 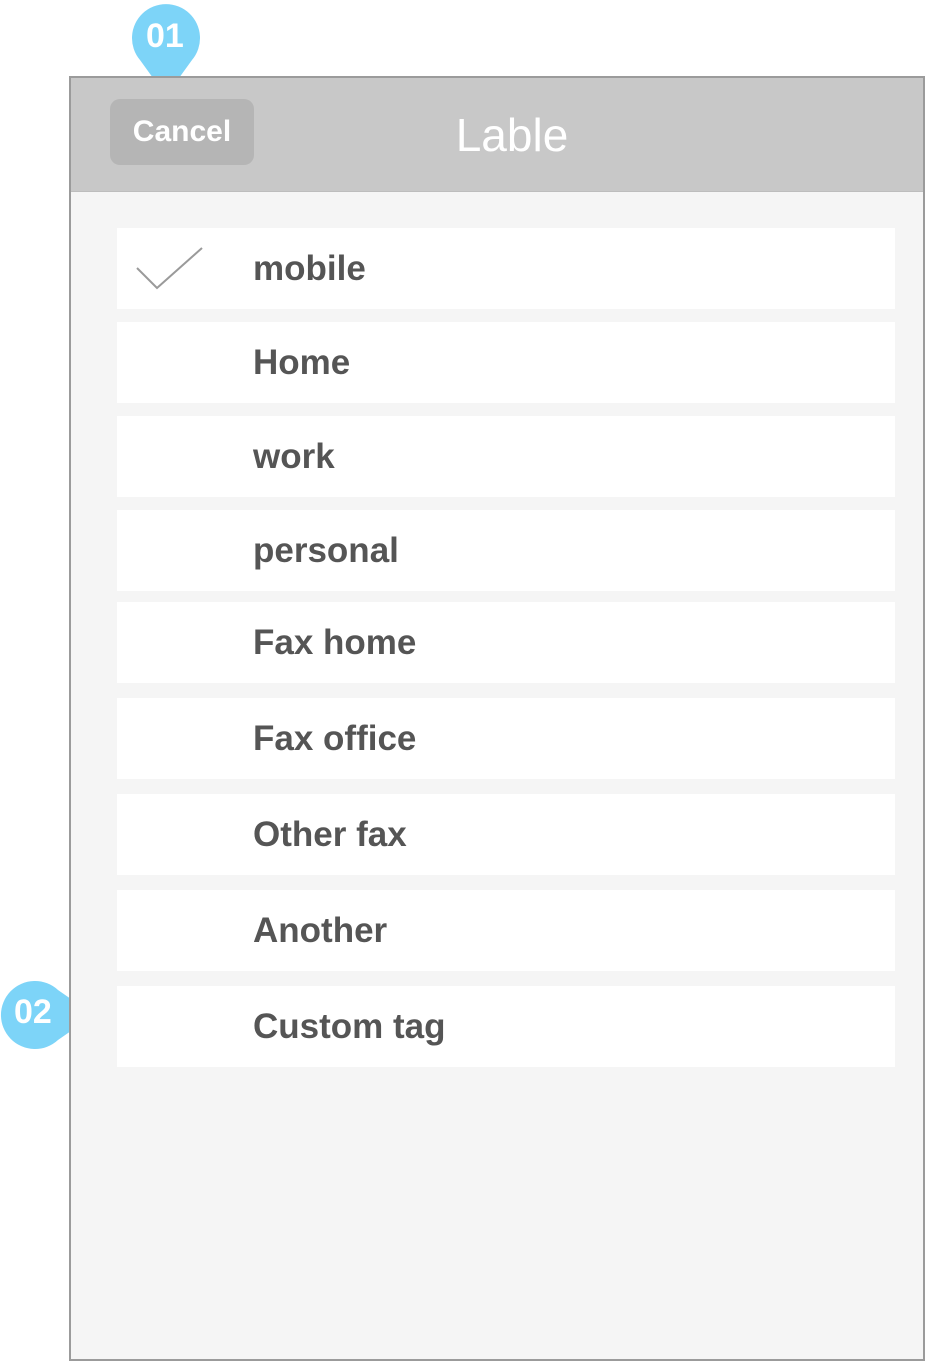 What do you see at coordinates (165, 36) in the screenshot?
I see `annotation-badge-01-label: 01` at bounding box center [165, 36].